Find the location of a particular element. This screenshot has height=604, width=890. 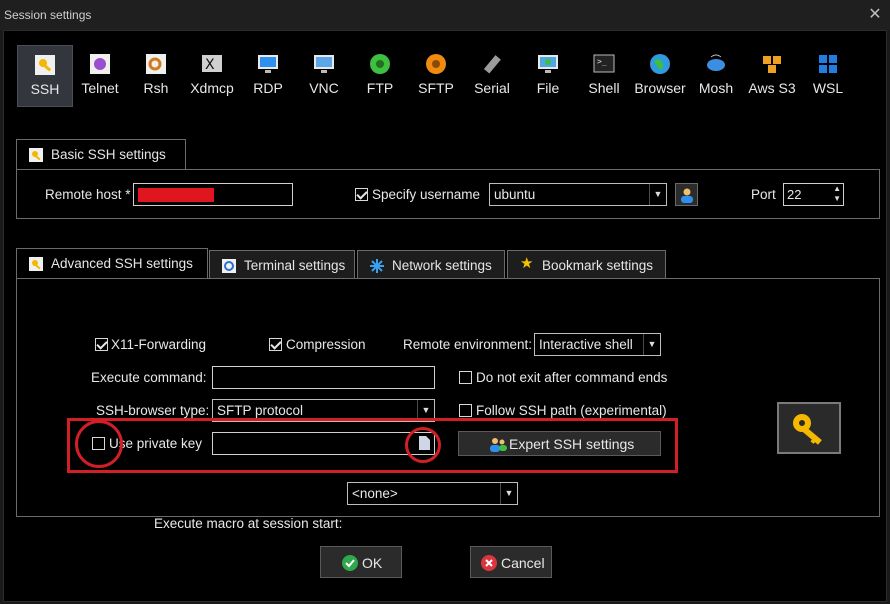

protocol-mosh: Mosh is located at coordinates (716, 76).